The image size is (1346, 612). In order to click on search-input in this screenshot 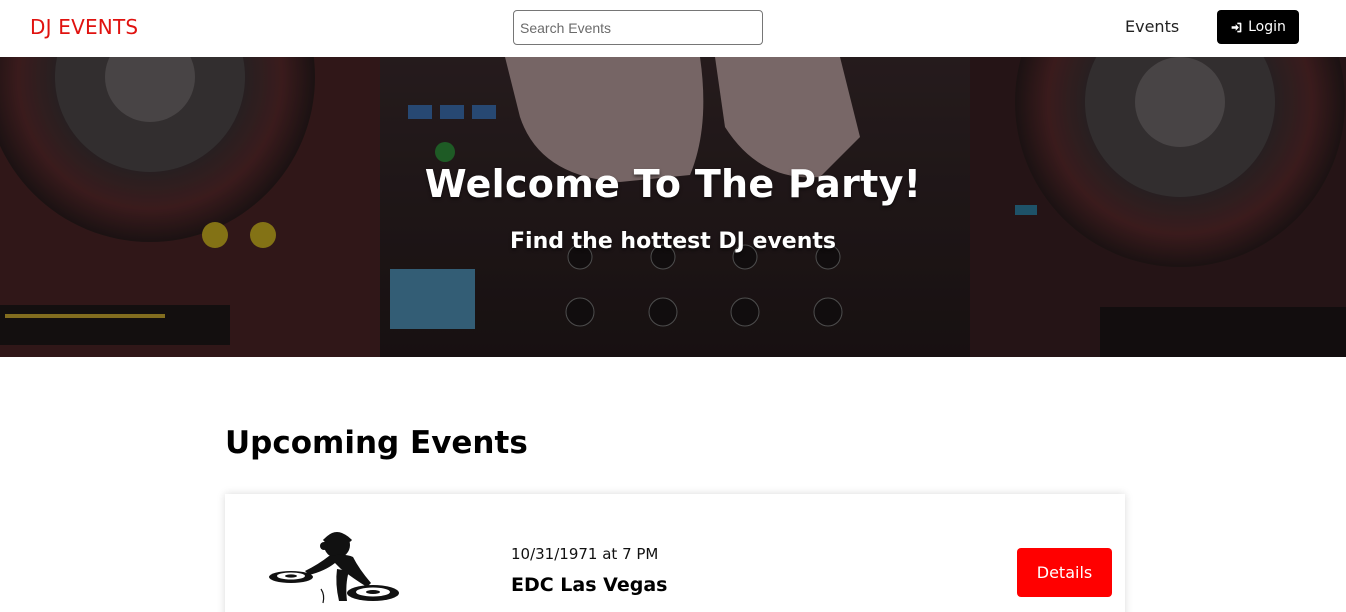, I will do `click(638, 27)`.